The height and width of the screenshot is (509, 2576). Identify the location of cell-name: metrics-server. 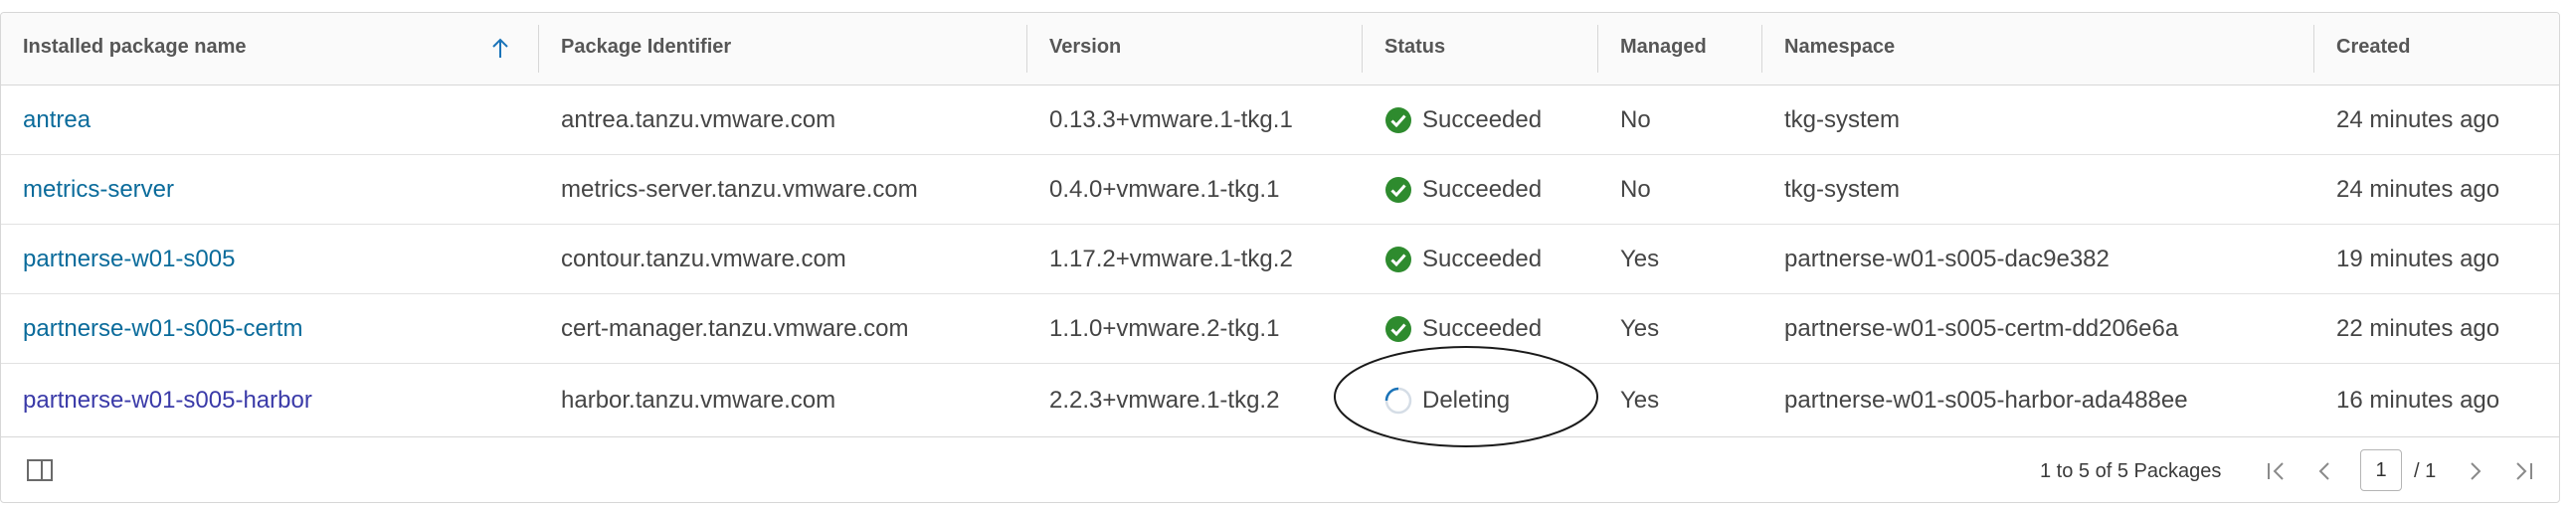
(269, 190).